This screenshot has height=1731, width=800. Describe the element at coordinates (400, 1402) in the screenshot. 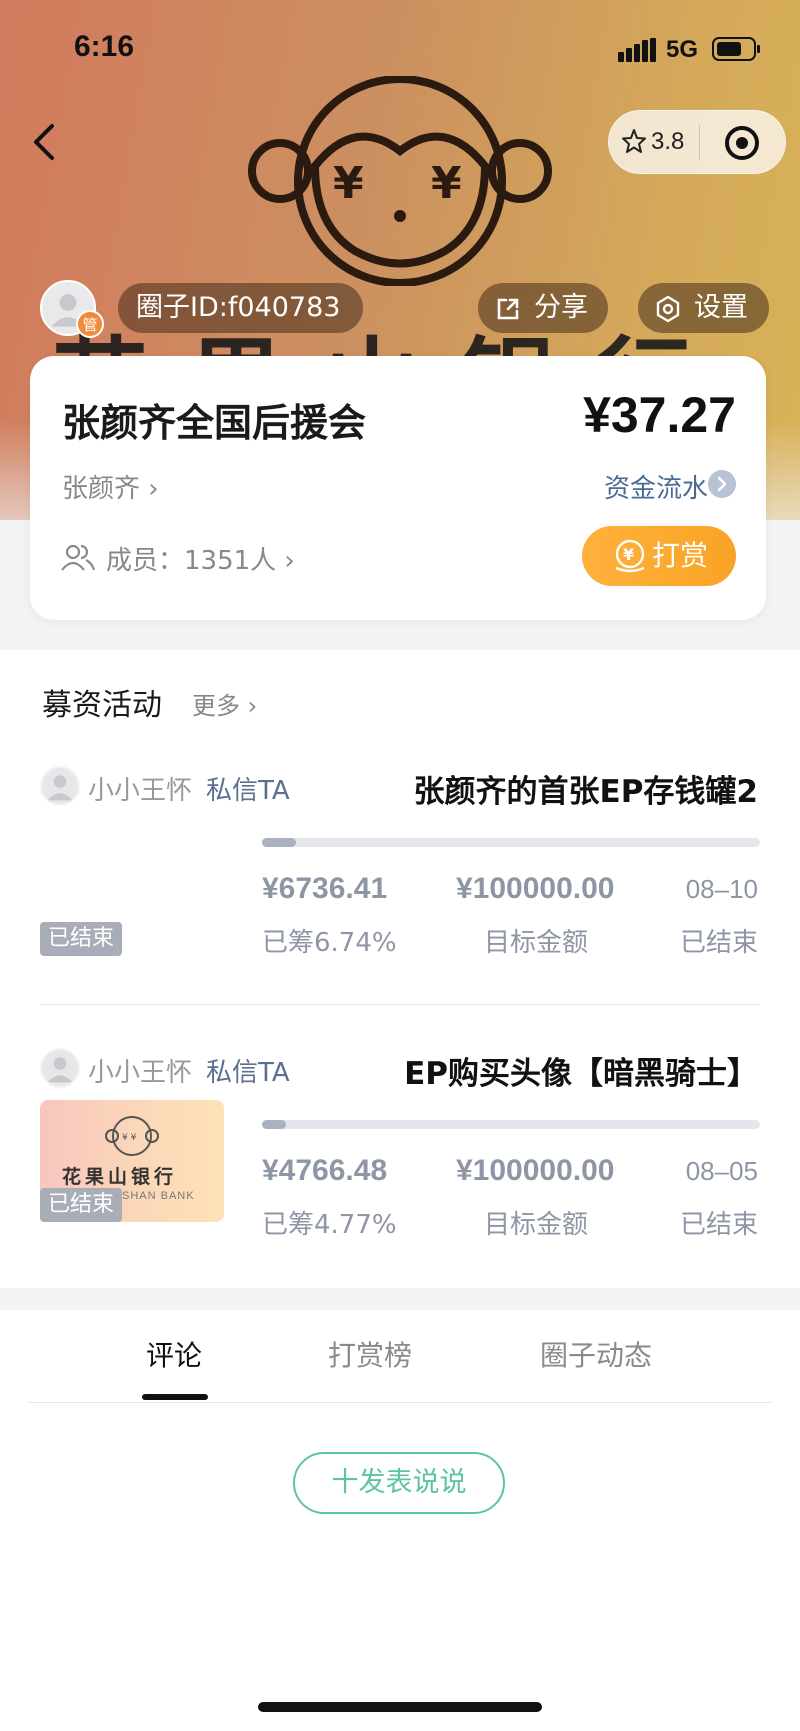

I see `tabs-divider` at that location.